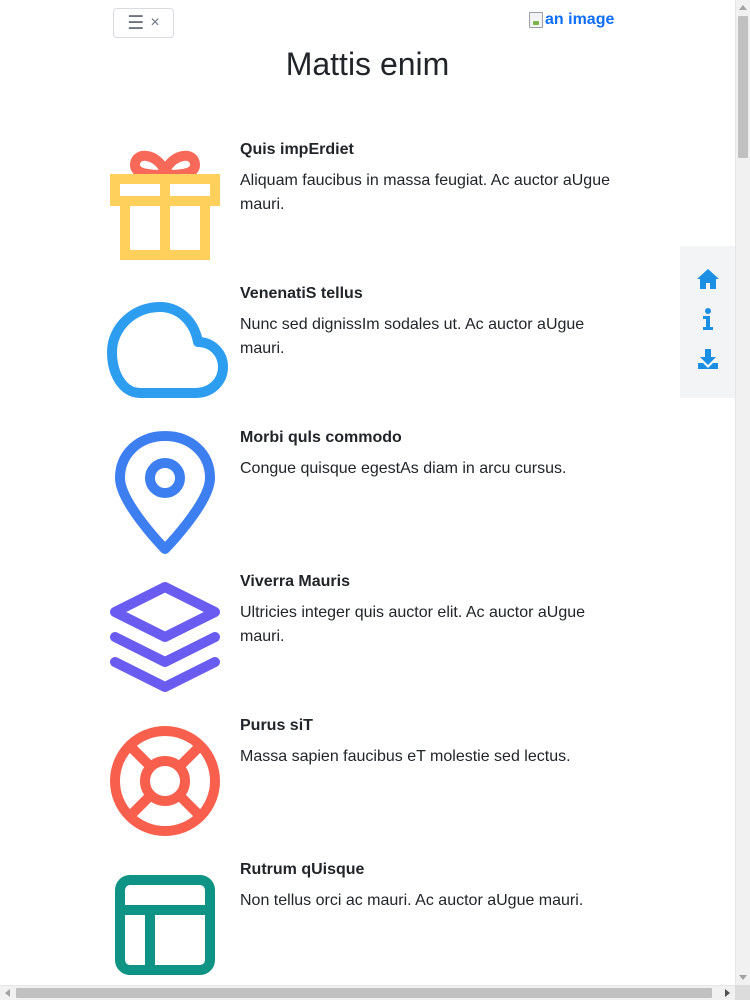  Describe the element at coordinates (321, 437) in the screenshot. I see `feature-title: Morbi quls commodo` at that location.